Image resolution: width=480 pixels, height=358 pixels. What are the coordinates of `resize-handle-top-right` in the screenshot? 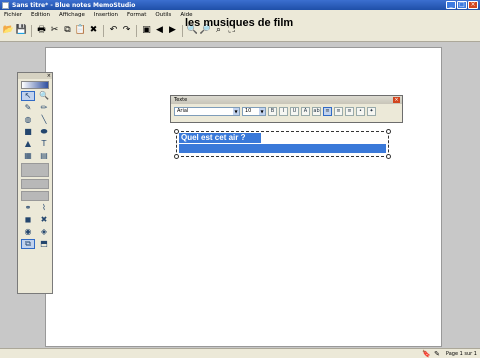 It's located at (388, 131).